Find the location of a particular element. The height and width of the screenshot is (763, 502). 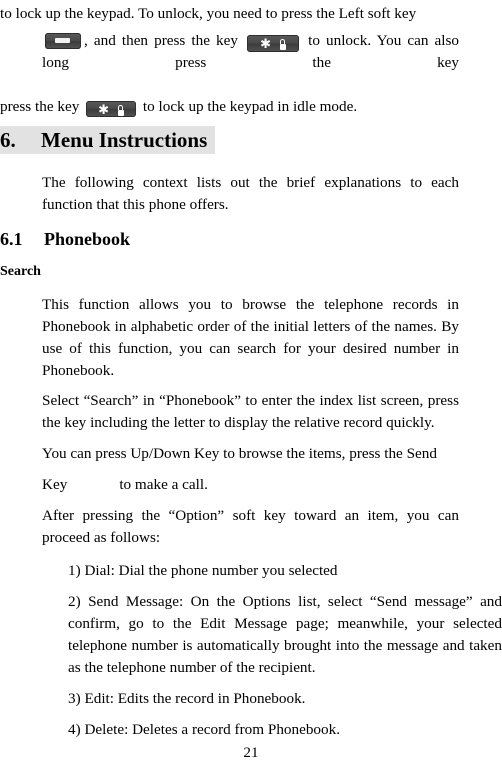

section-heading-number: 6. is located at coordinates (8, 140).